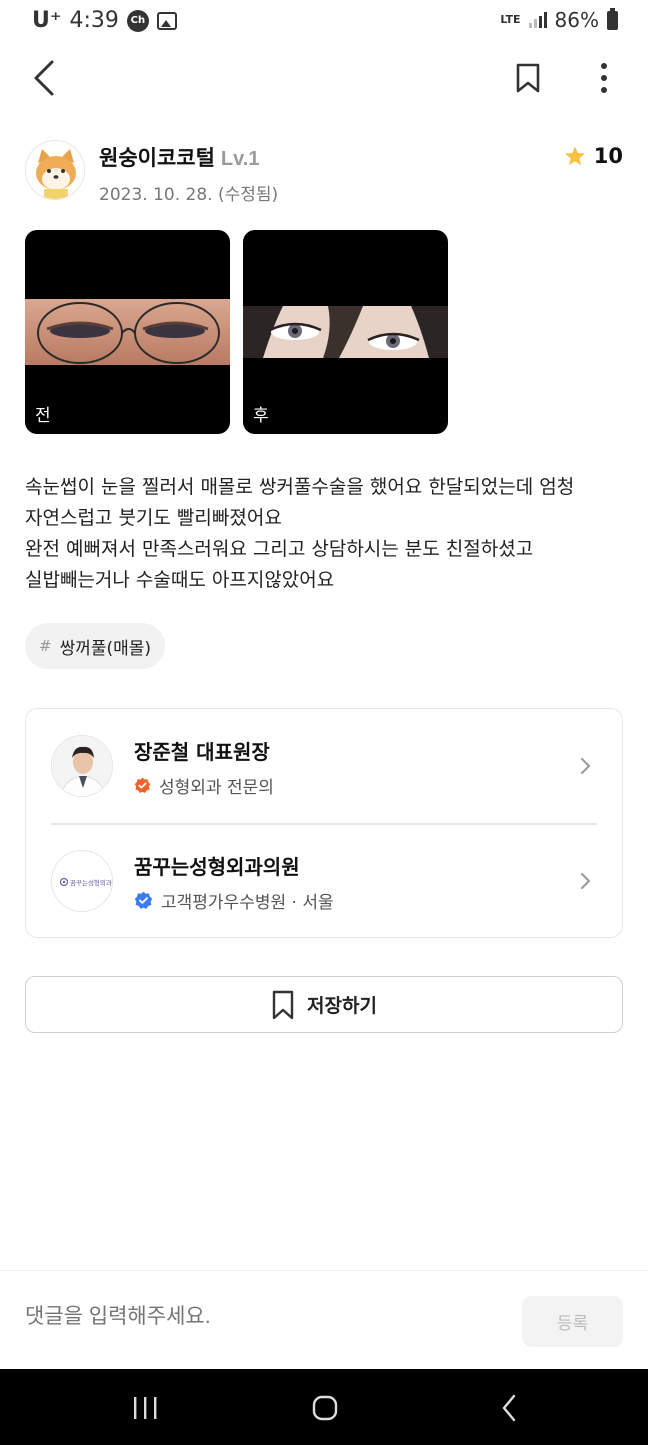 The height and width of the screenshot is (1445, 648). I want to click on system-nav-bar, so click(324, 1407).